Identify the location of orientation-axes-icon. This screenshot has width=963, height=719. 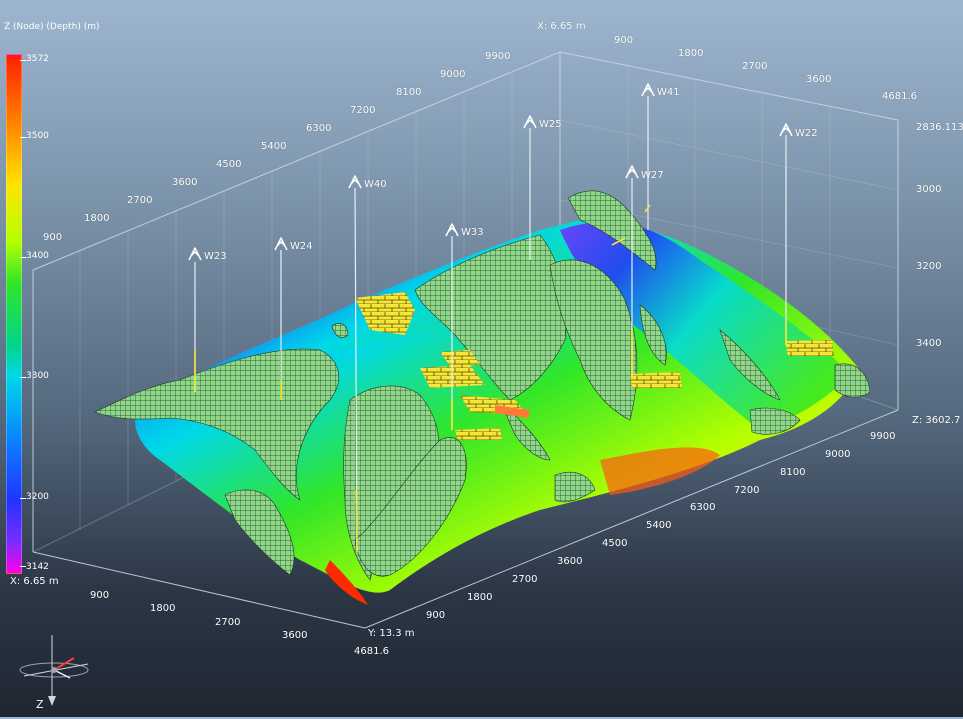
(54, 670).